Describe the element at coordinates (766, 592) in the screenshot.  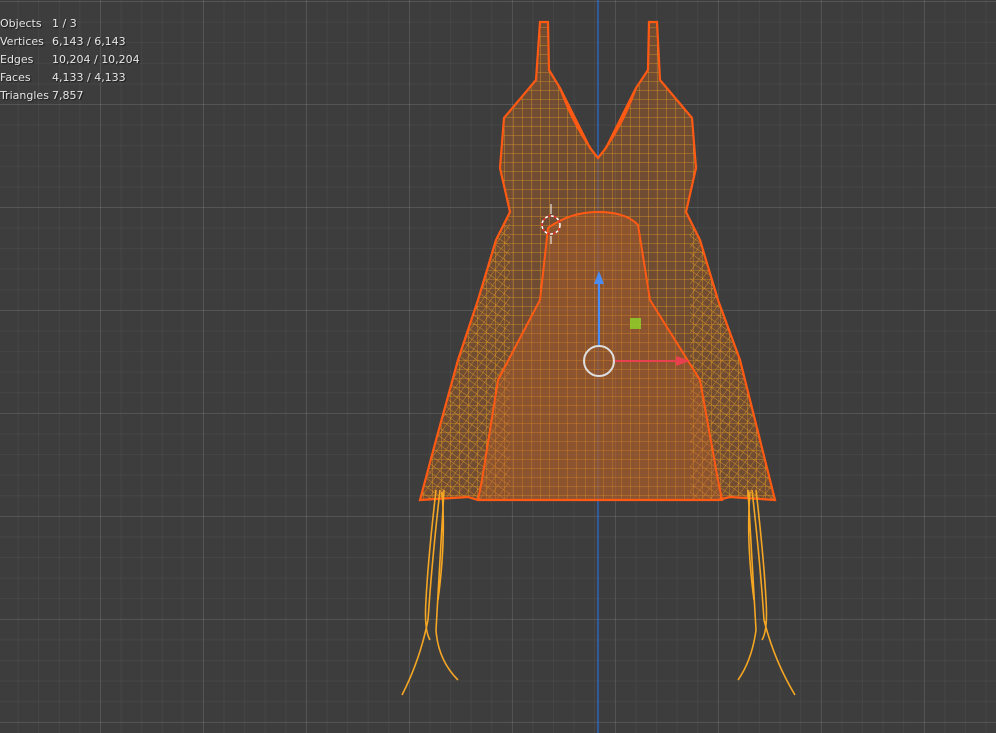
I see `right-ties` at that location.